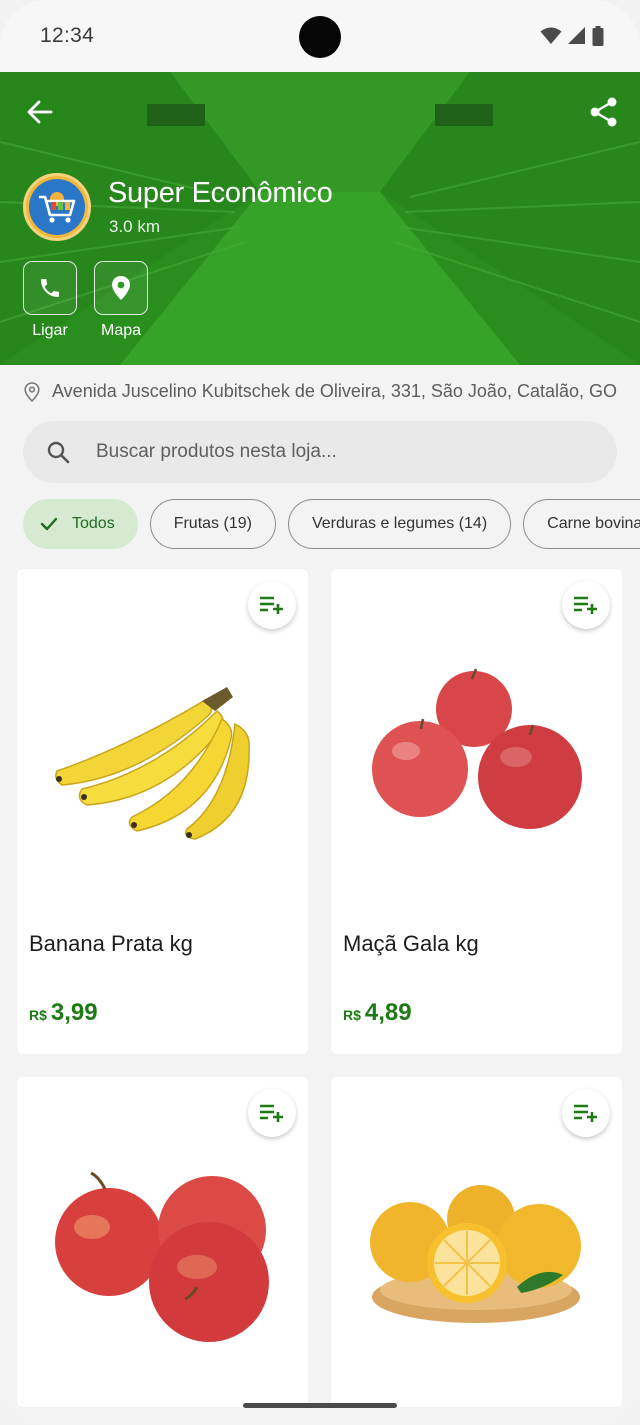 The image size is (640, 1425). What do you see at coordinates (49, 524) in the screenshot?
I see `check-icon` at bounding box center [49, 524].